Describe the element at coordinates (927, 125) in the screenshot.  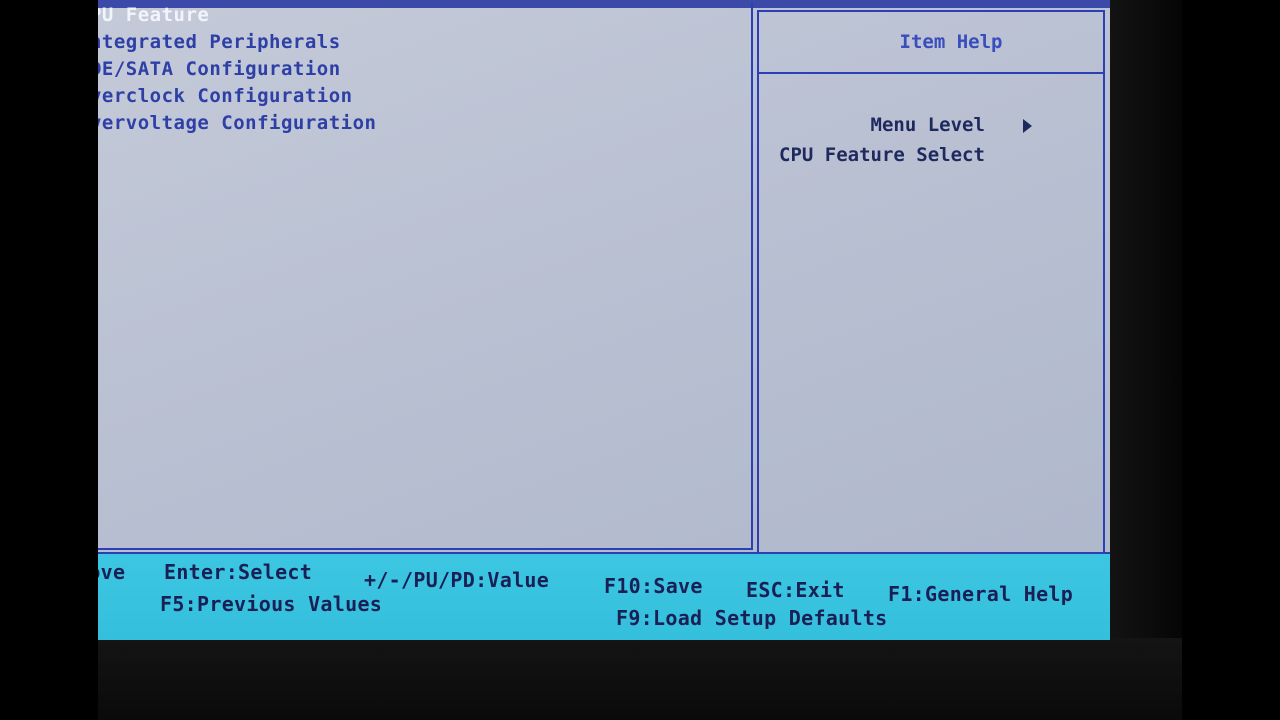
I see `menu-level-label: Menu Level` at that location.